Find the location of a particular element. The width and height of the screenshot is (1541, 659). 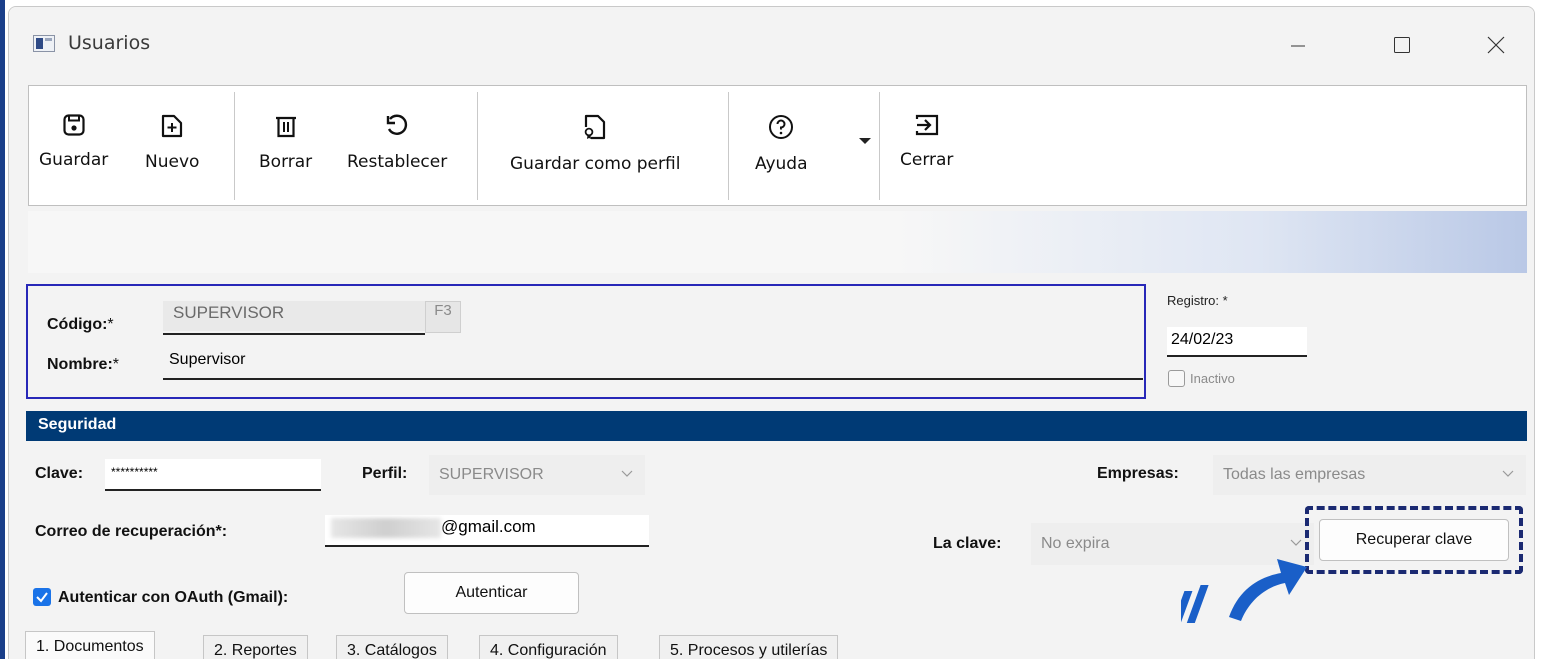

inactive-checkbox is located at coordinates (1176, 378).